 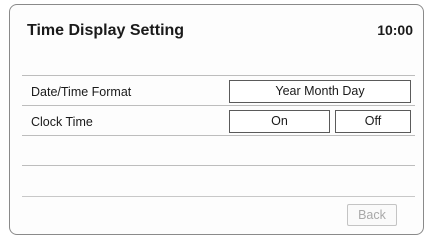 What do you see at coordinates (81, 92) in the screenshot?
I see `date-time-format-label: Date/Time Format` at bounding box center [81, 92].